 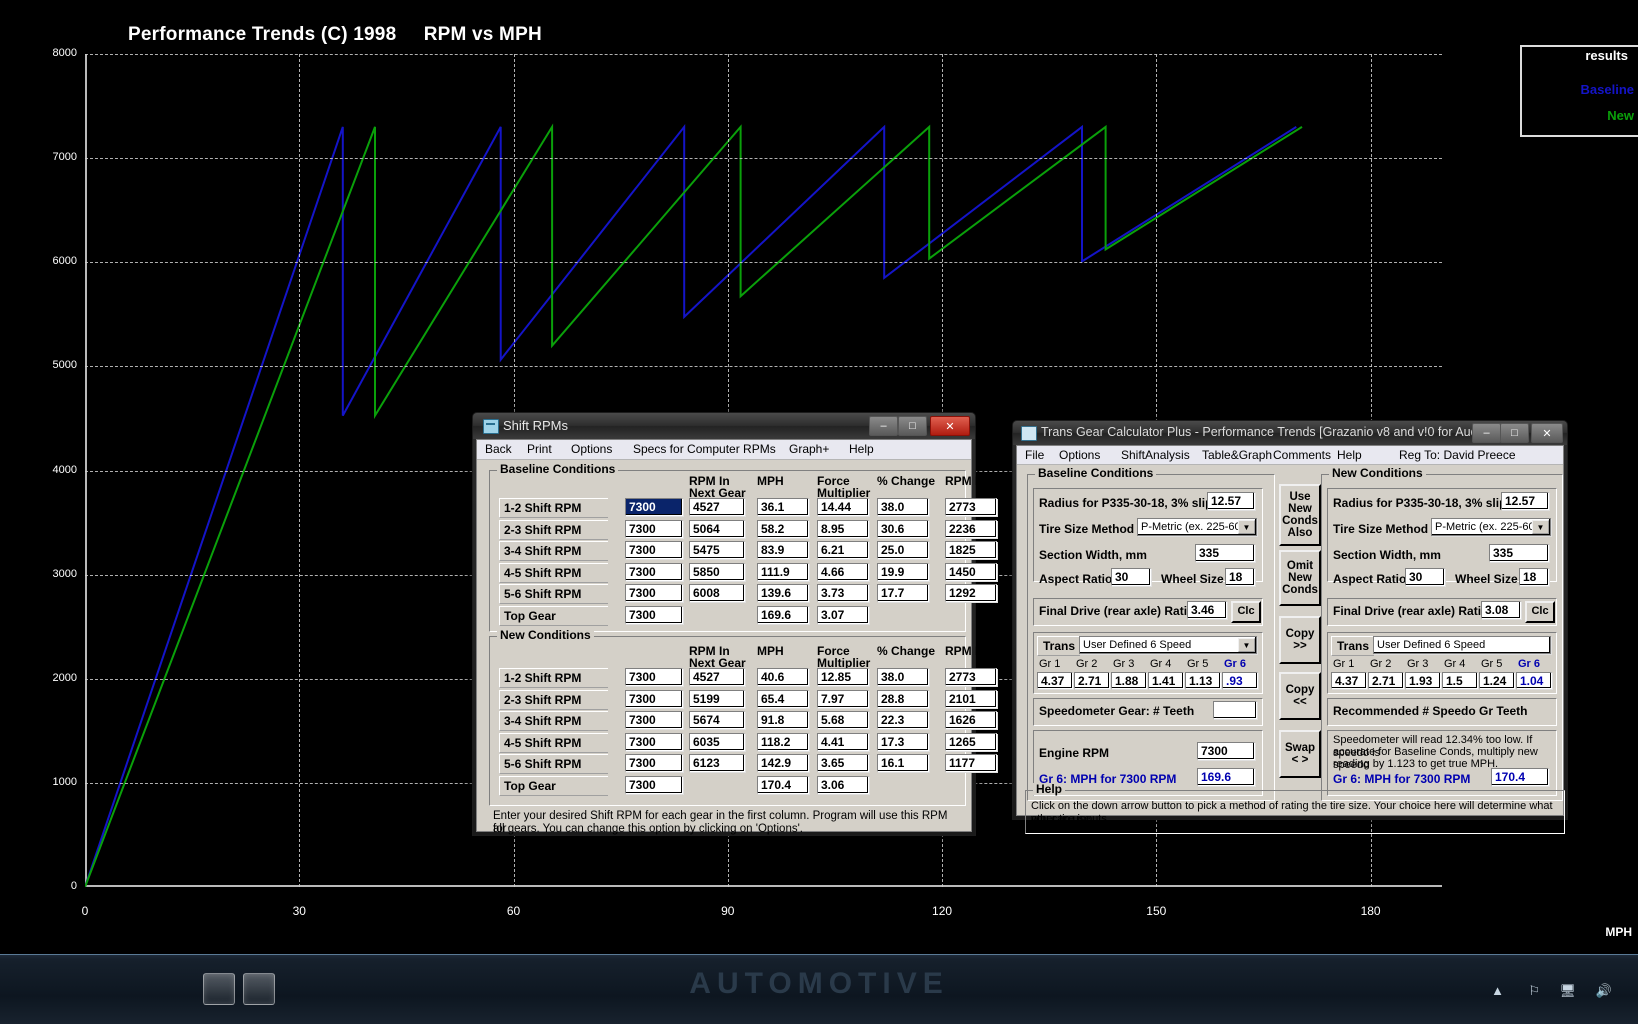 What do you see at coordinates (539, 449) in the screenshot?
I see `menu-print: Print` at bounding box center [539, 449].